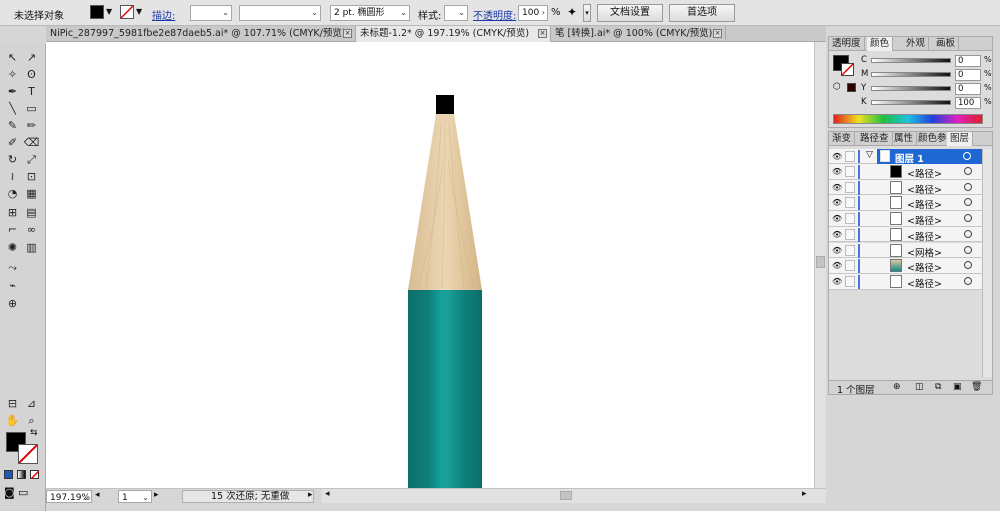 This screenshot has height=511, width=1000. What do you see at coordinates (21, 474) in the screenshot?
I see `gradient-mode-icon` at bounding box center [21, 474].